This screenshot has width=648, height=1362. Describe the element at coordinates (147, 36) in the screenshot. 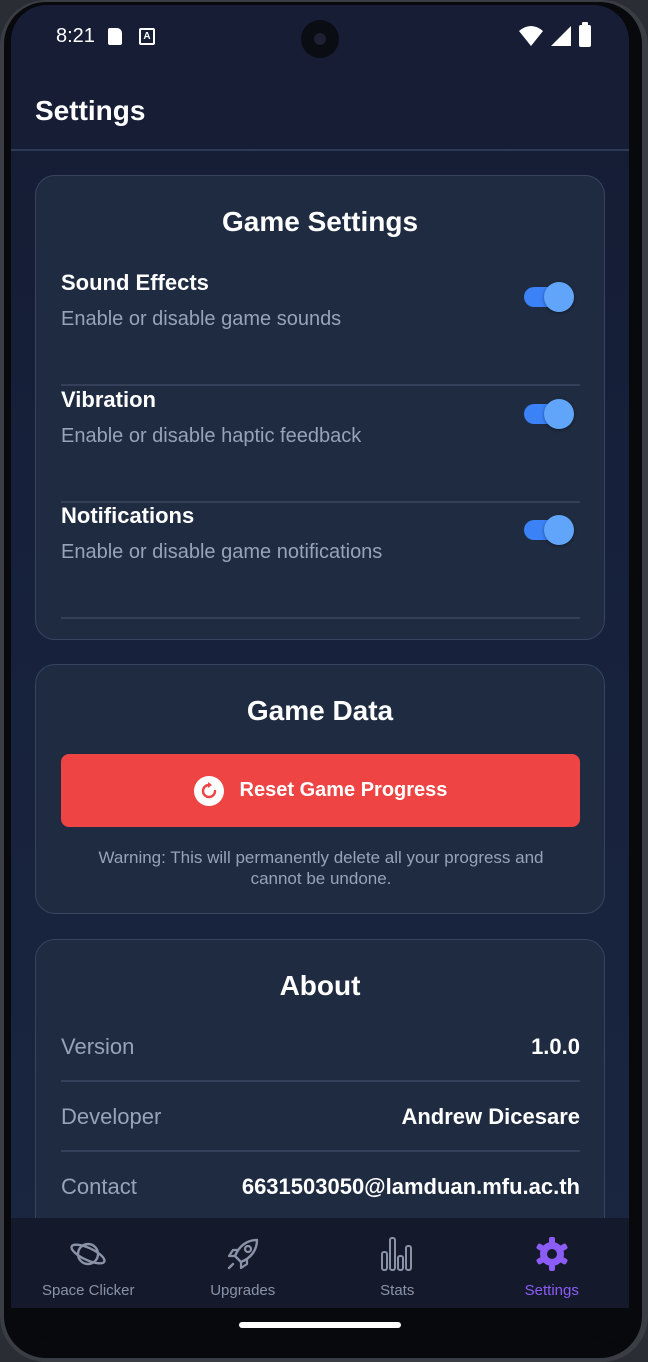

I see `keyboard-a-icon: A` at that location.